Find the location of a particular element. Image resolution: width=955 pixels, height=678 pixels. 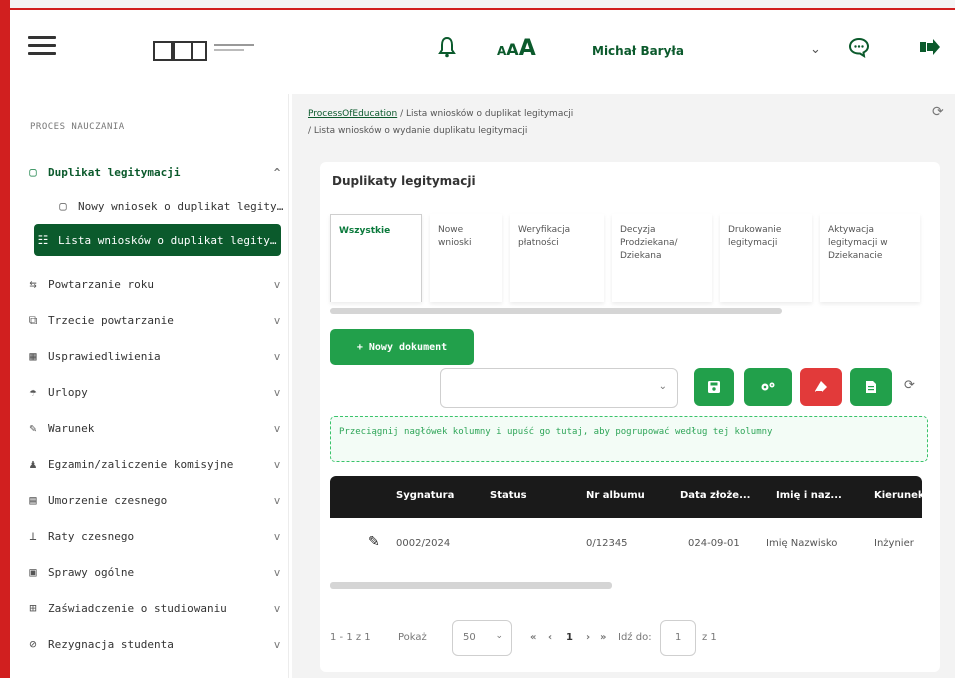

sidebar-item-label: Egzamin/zaliczenie komisyjne is located at coordinates (141, 464).